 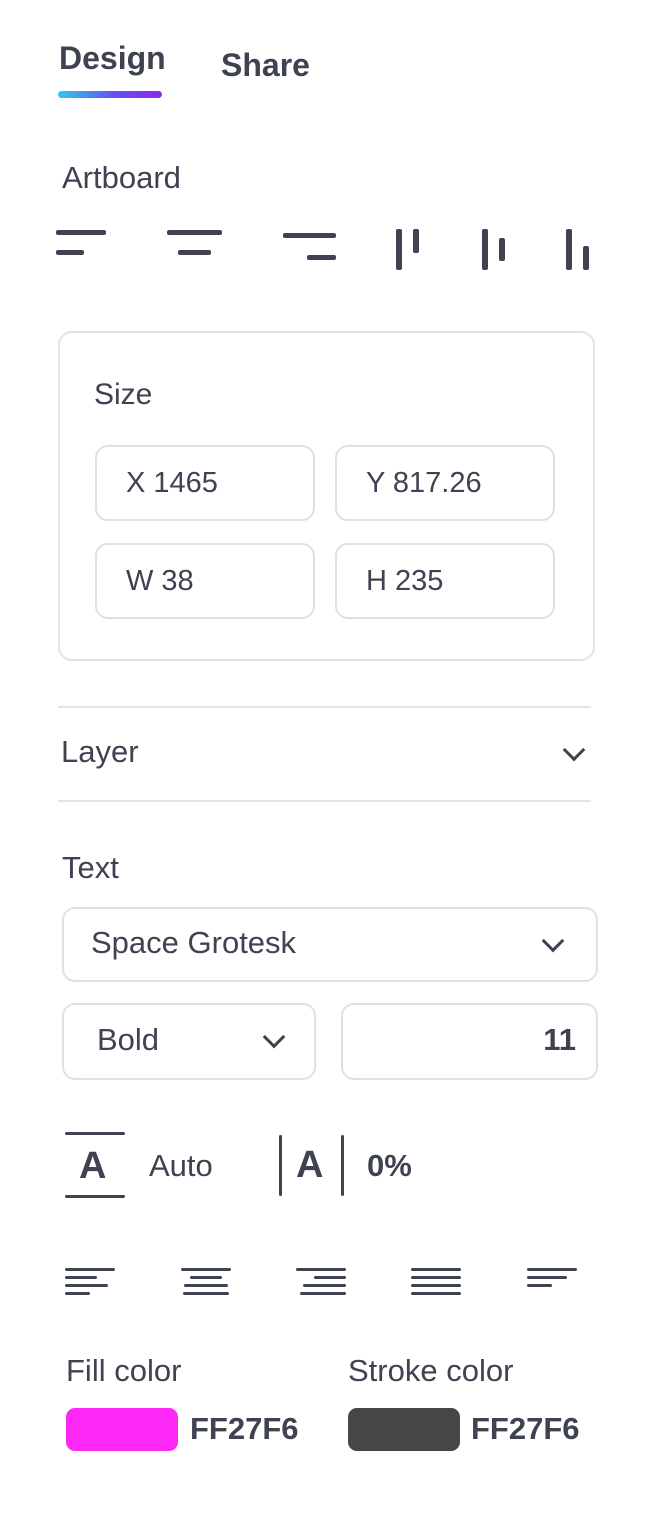 I want to click on align-bottom-icon, so click(x=579, y=250).